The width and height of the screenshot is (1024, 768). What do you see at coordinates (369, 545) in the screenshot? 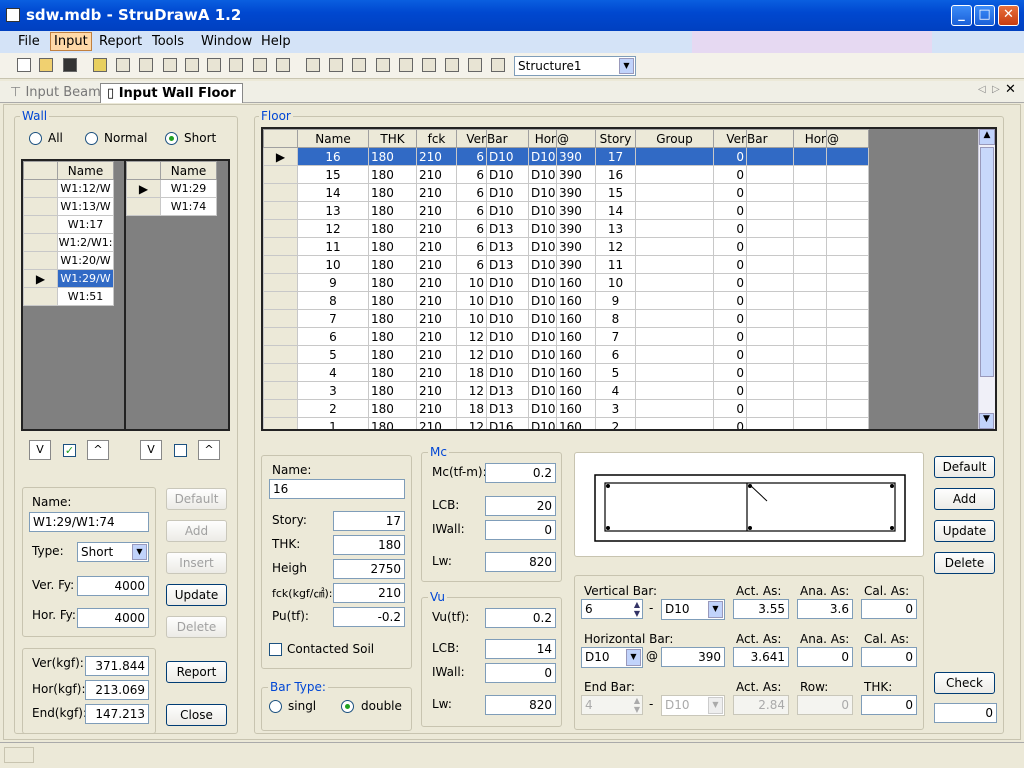
I see `thk-field: 180` at bounding box center [369, 545].